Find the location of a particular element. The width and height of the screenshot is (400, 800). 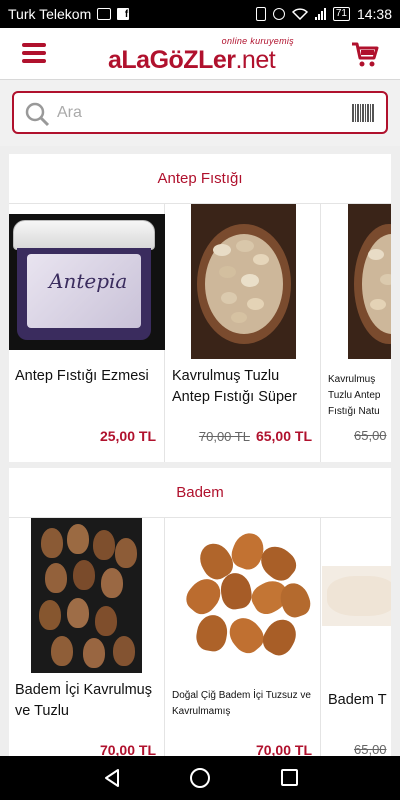

alarm-icon is located at coordinates (278, 14).